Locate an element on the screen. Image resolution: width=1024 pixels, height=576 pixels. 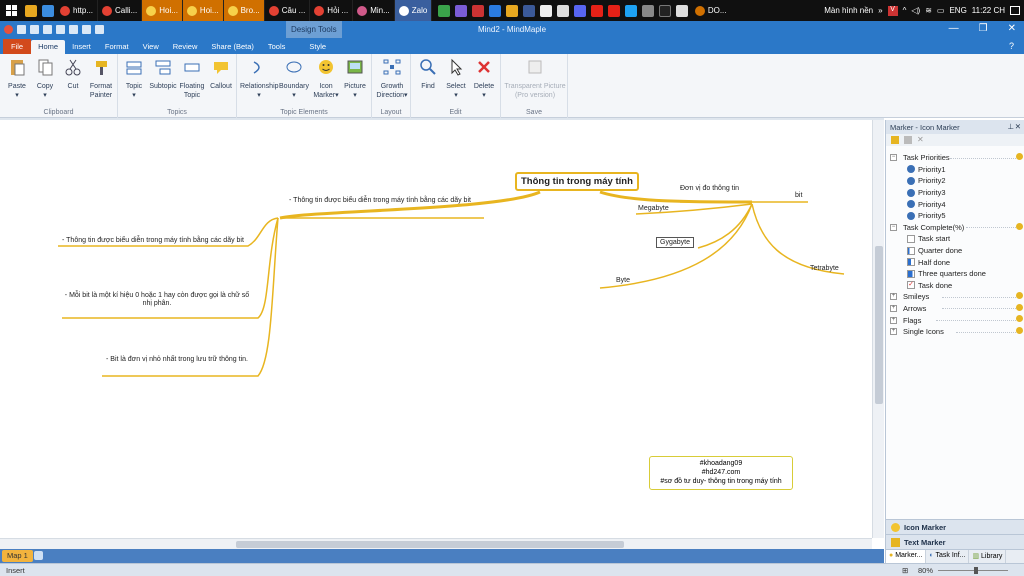
paste-button: Paste ▾ is located at coordinates (17, 79).